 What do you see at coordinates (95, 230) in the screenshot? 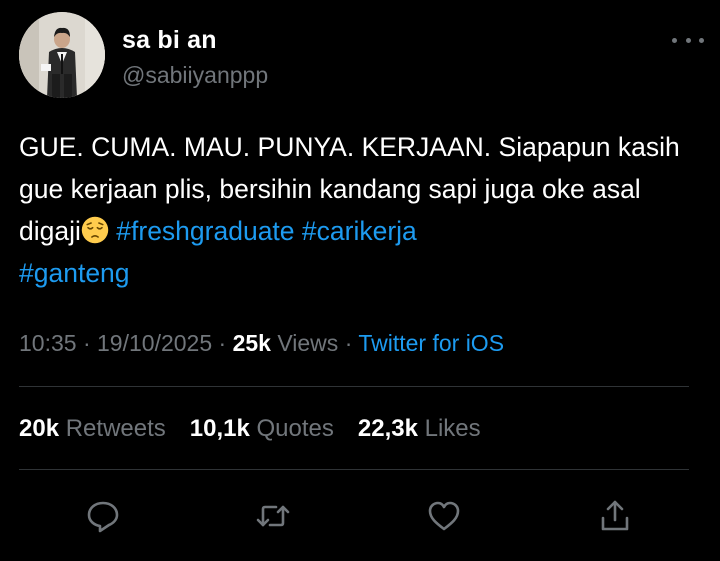
I see `pensive-face-icon` at bounding box center [95, 230].